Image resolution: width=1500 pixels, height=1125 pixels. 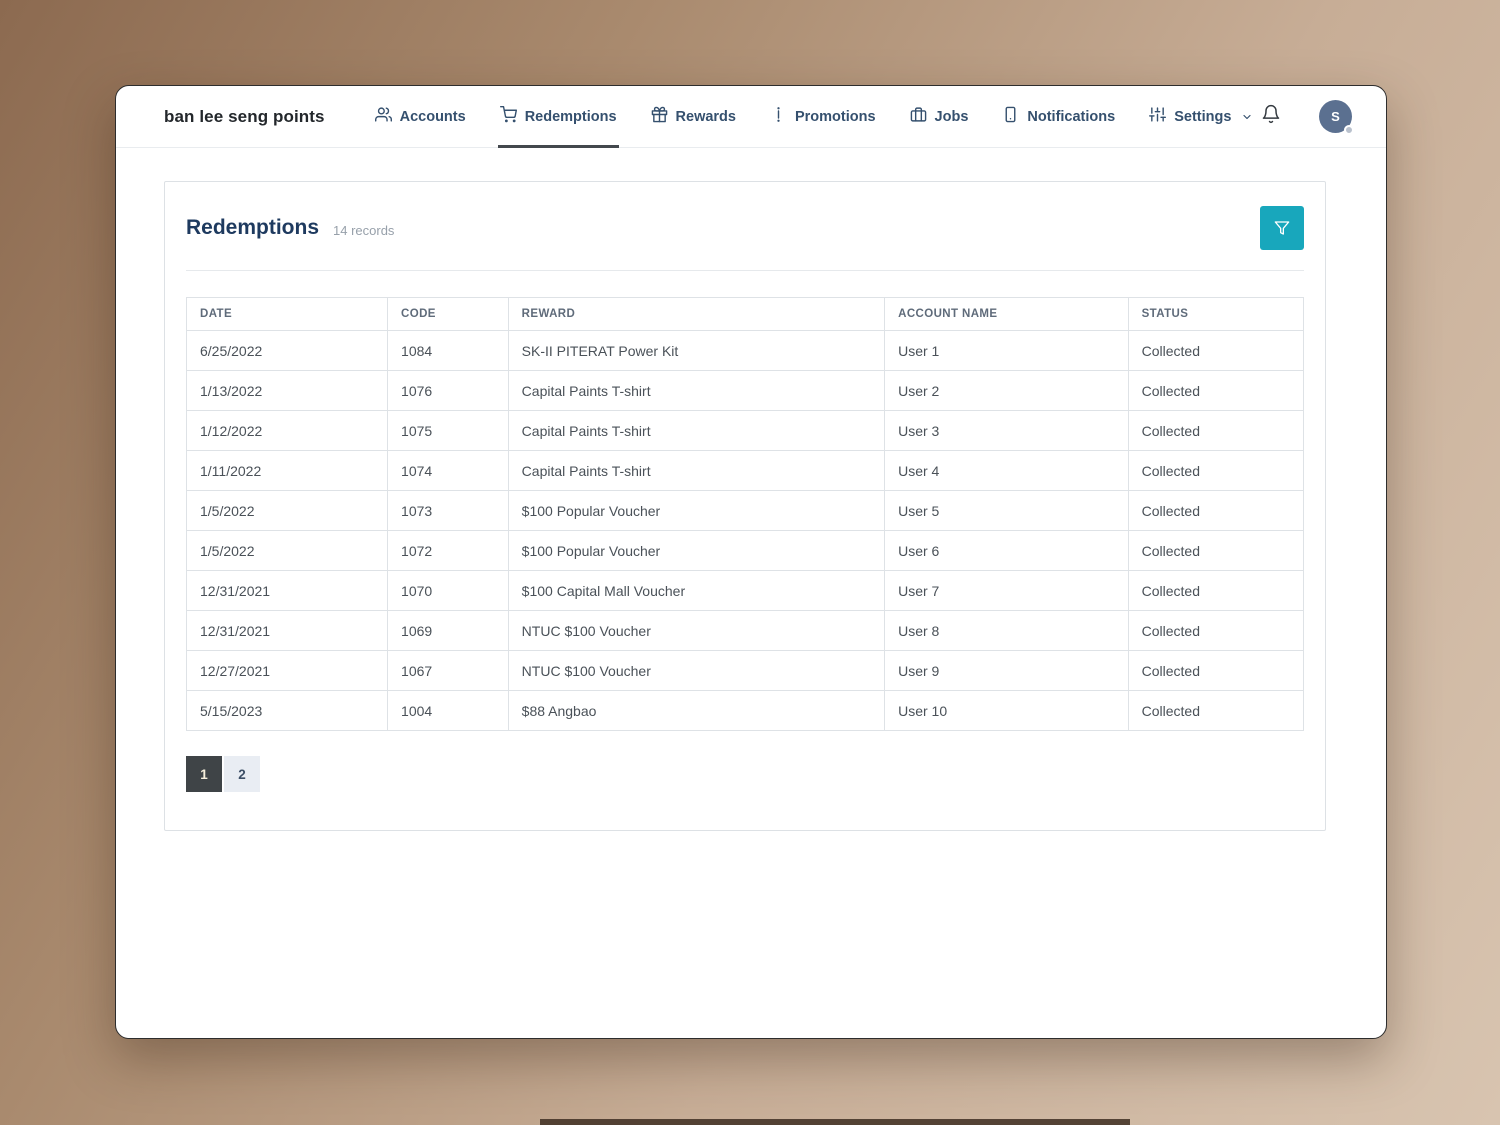 I want to click on card-header: Redemptions 14 records, so click(x=745, y=226).